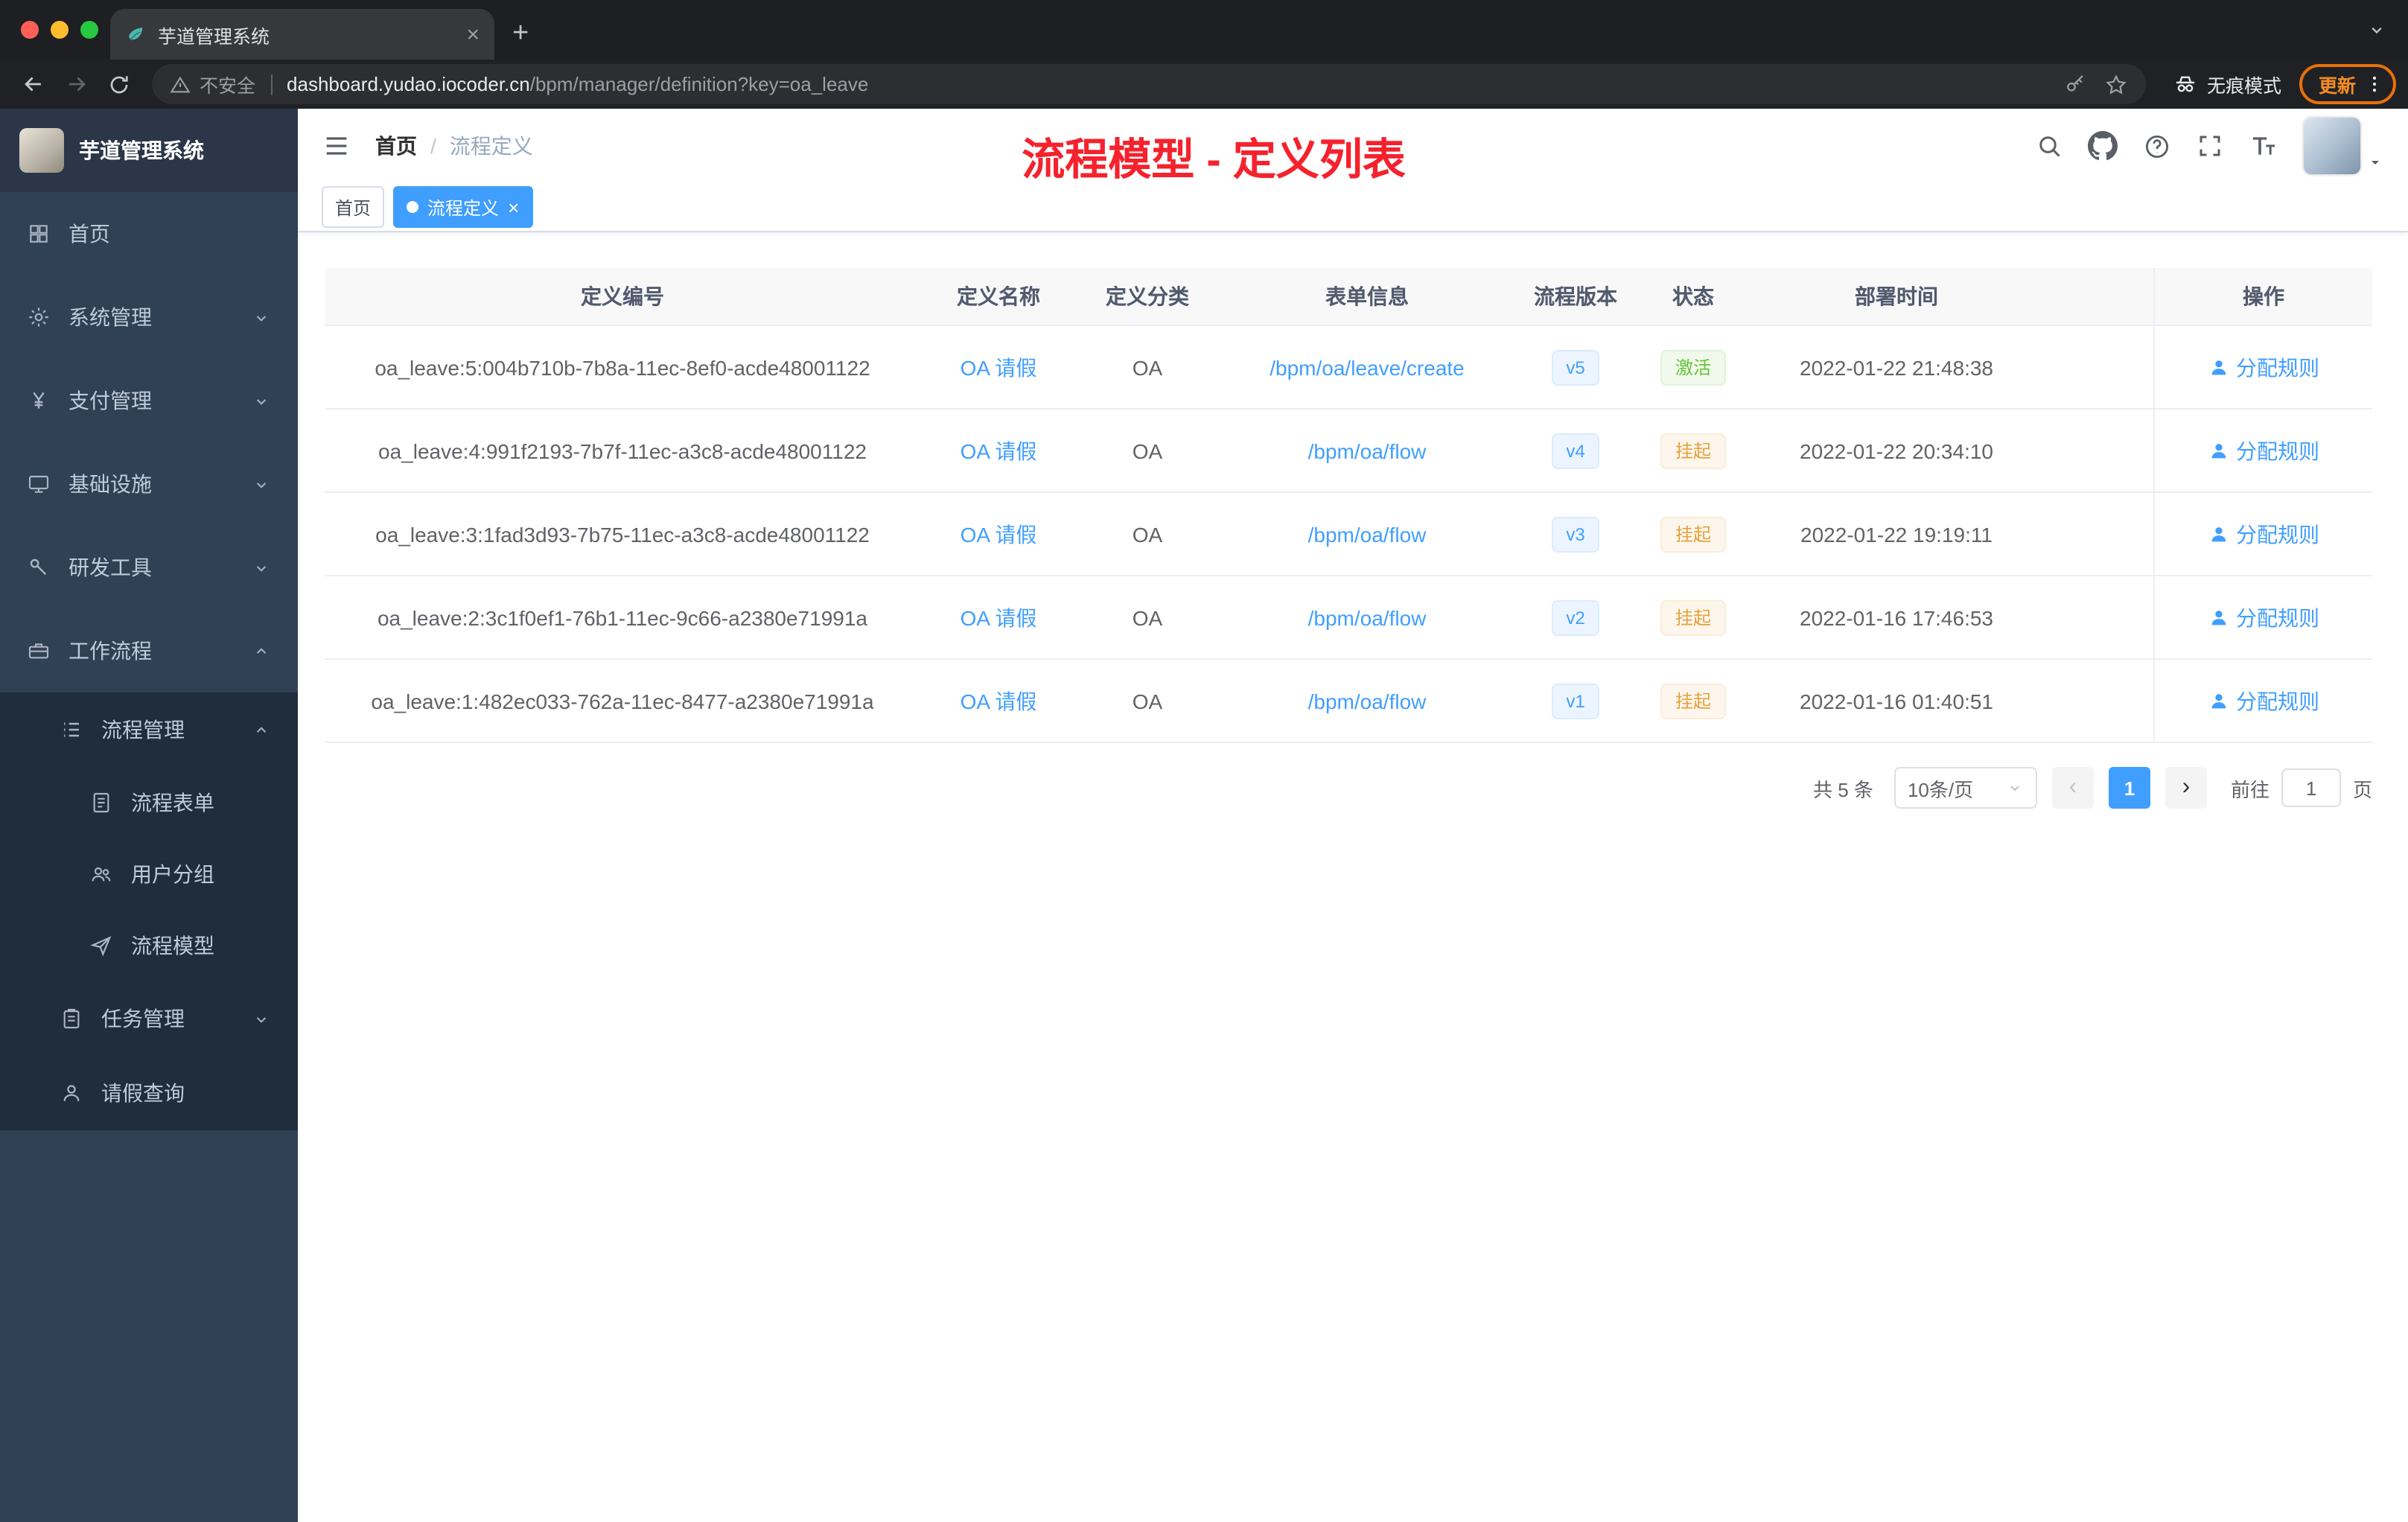 This screenshot has width=2408, height=1522. What do you see at coordinates (336, 146) in the screenshot?
I see `sidebar-collapse-button` at bounding box center [336, 146].